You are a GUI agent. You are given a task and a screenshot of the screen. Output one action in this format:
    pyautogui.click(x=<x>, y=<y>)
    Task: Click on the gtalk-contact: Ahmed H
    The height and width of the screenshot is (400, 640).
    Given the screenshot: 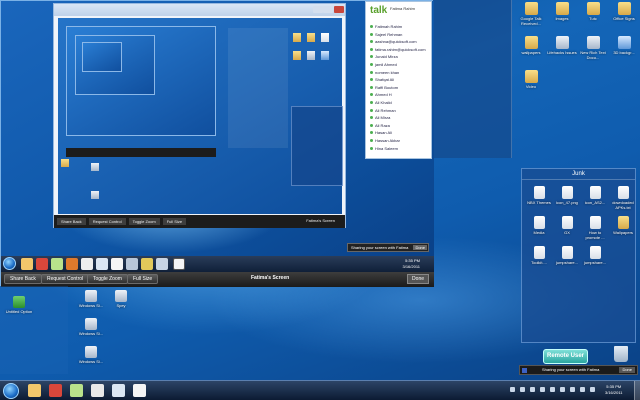 What is the action you would take?
    pyautogui.click(x=399, y=95)
    